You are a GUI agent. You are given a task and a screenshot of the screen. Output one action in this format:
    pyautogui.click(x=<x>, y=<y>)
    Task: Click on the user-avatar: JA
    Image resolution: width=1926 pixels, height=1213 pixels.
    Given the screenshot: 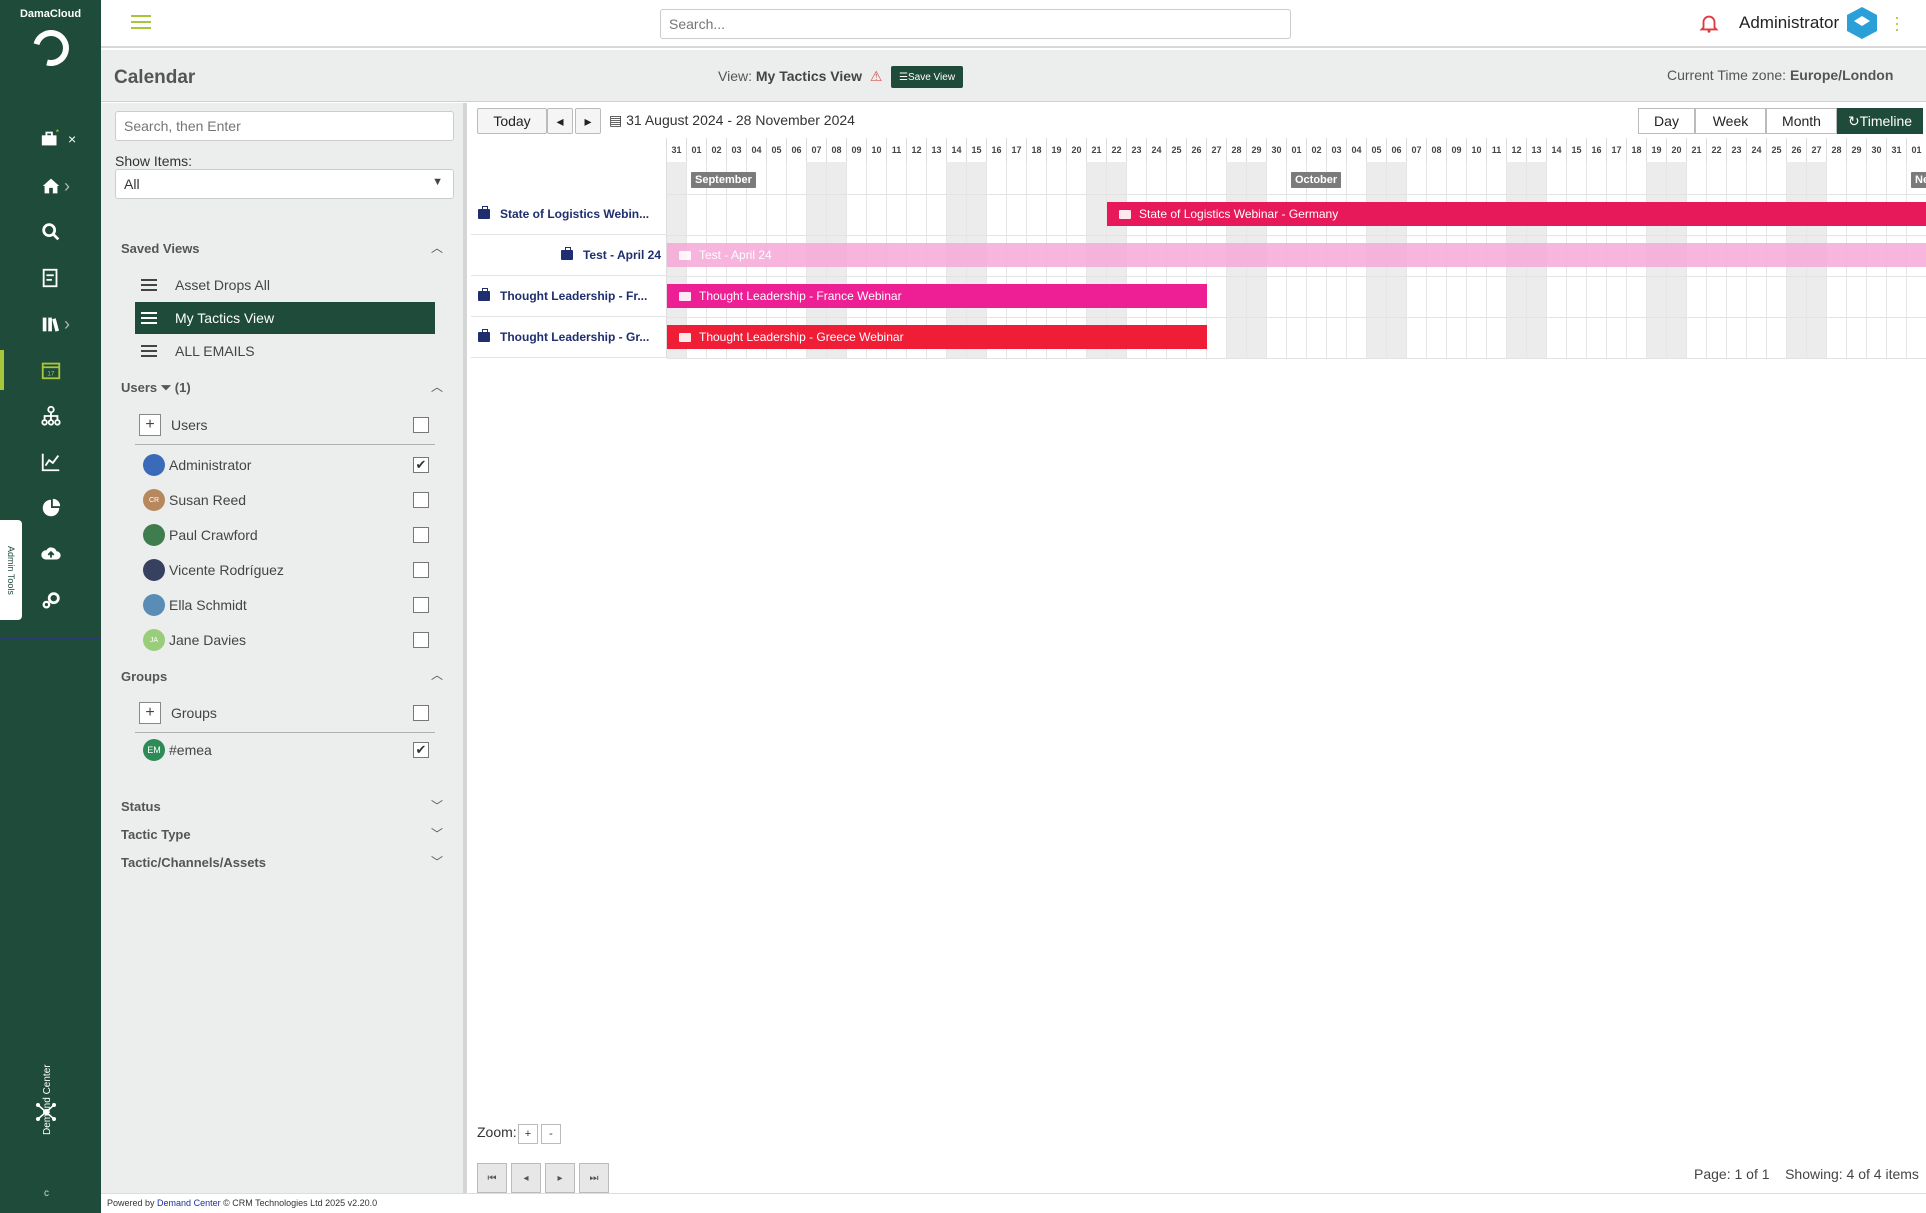 What is the action you would take?
    pyautogui.click(x=154, y=640)
    